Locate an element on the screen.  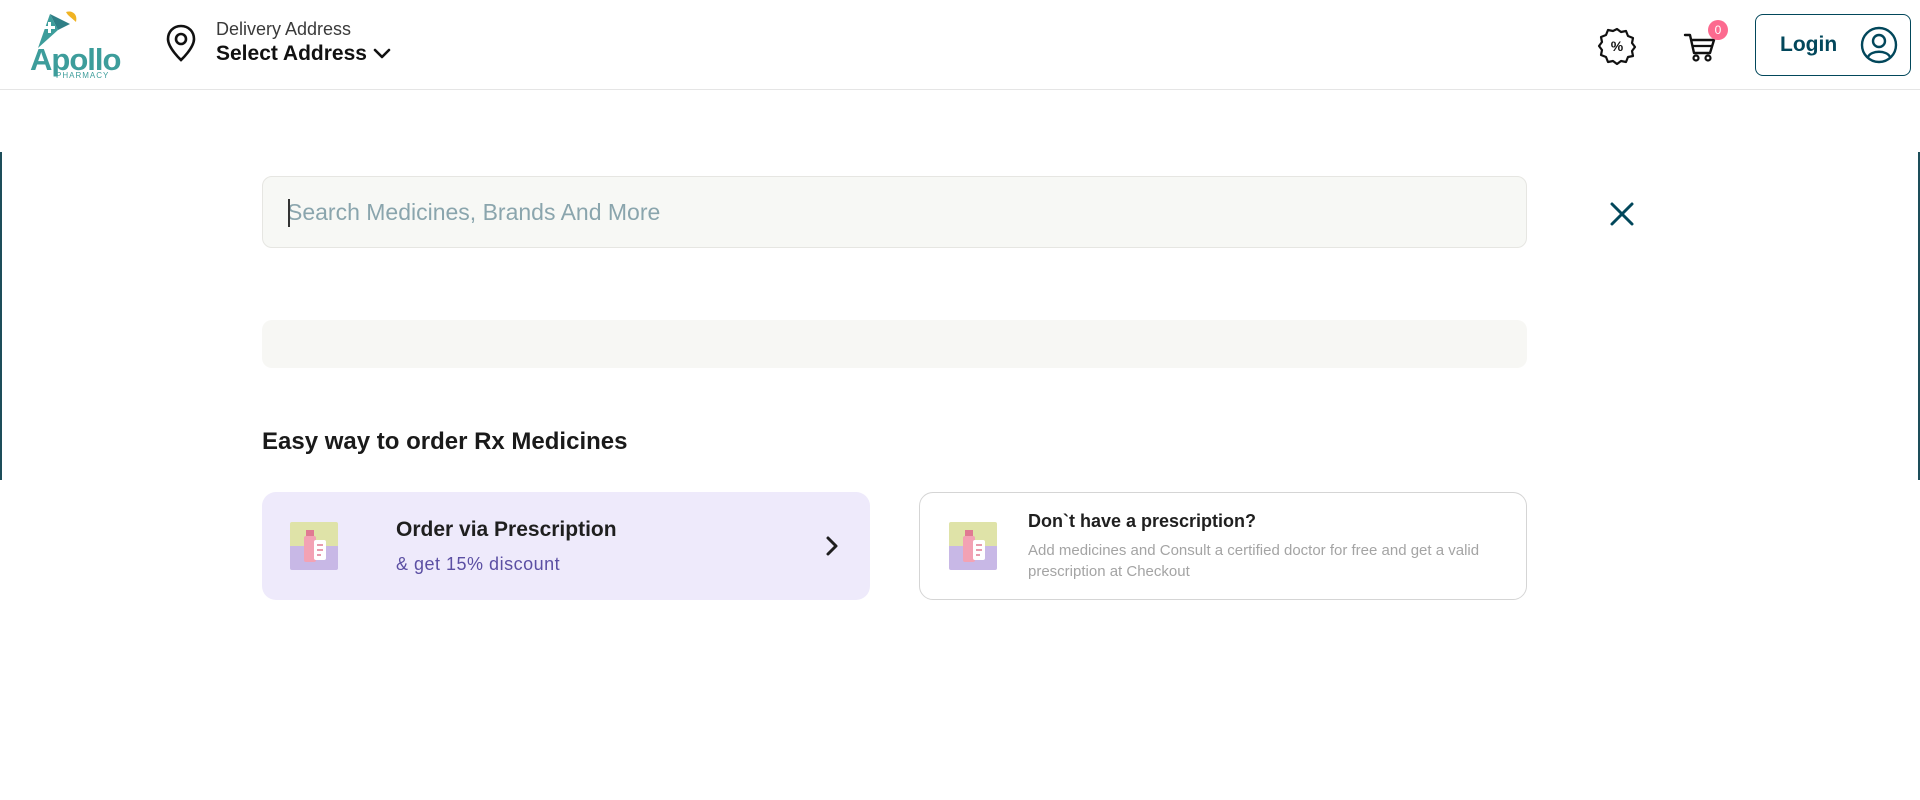
close-search-button is located at coordinates (1622, 214).